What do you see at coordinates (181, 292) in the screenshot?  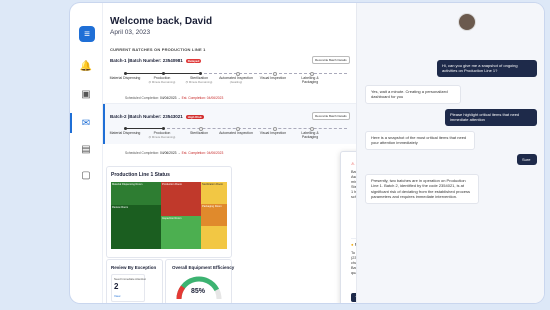 I see `gauge-low-zone` at bounding box center [181, 292].